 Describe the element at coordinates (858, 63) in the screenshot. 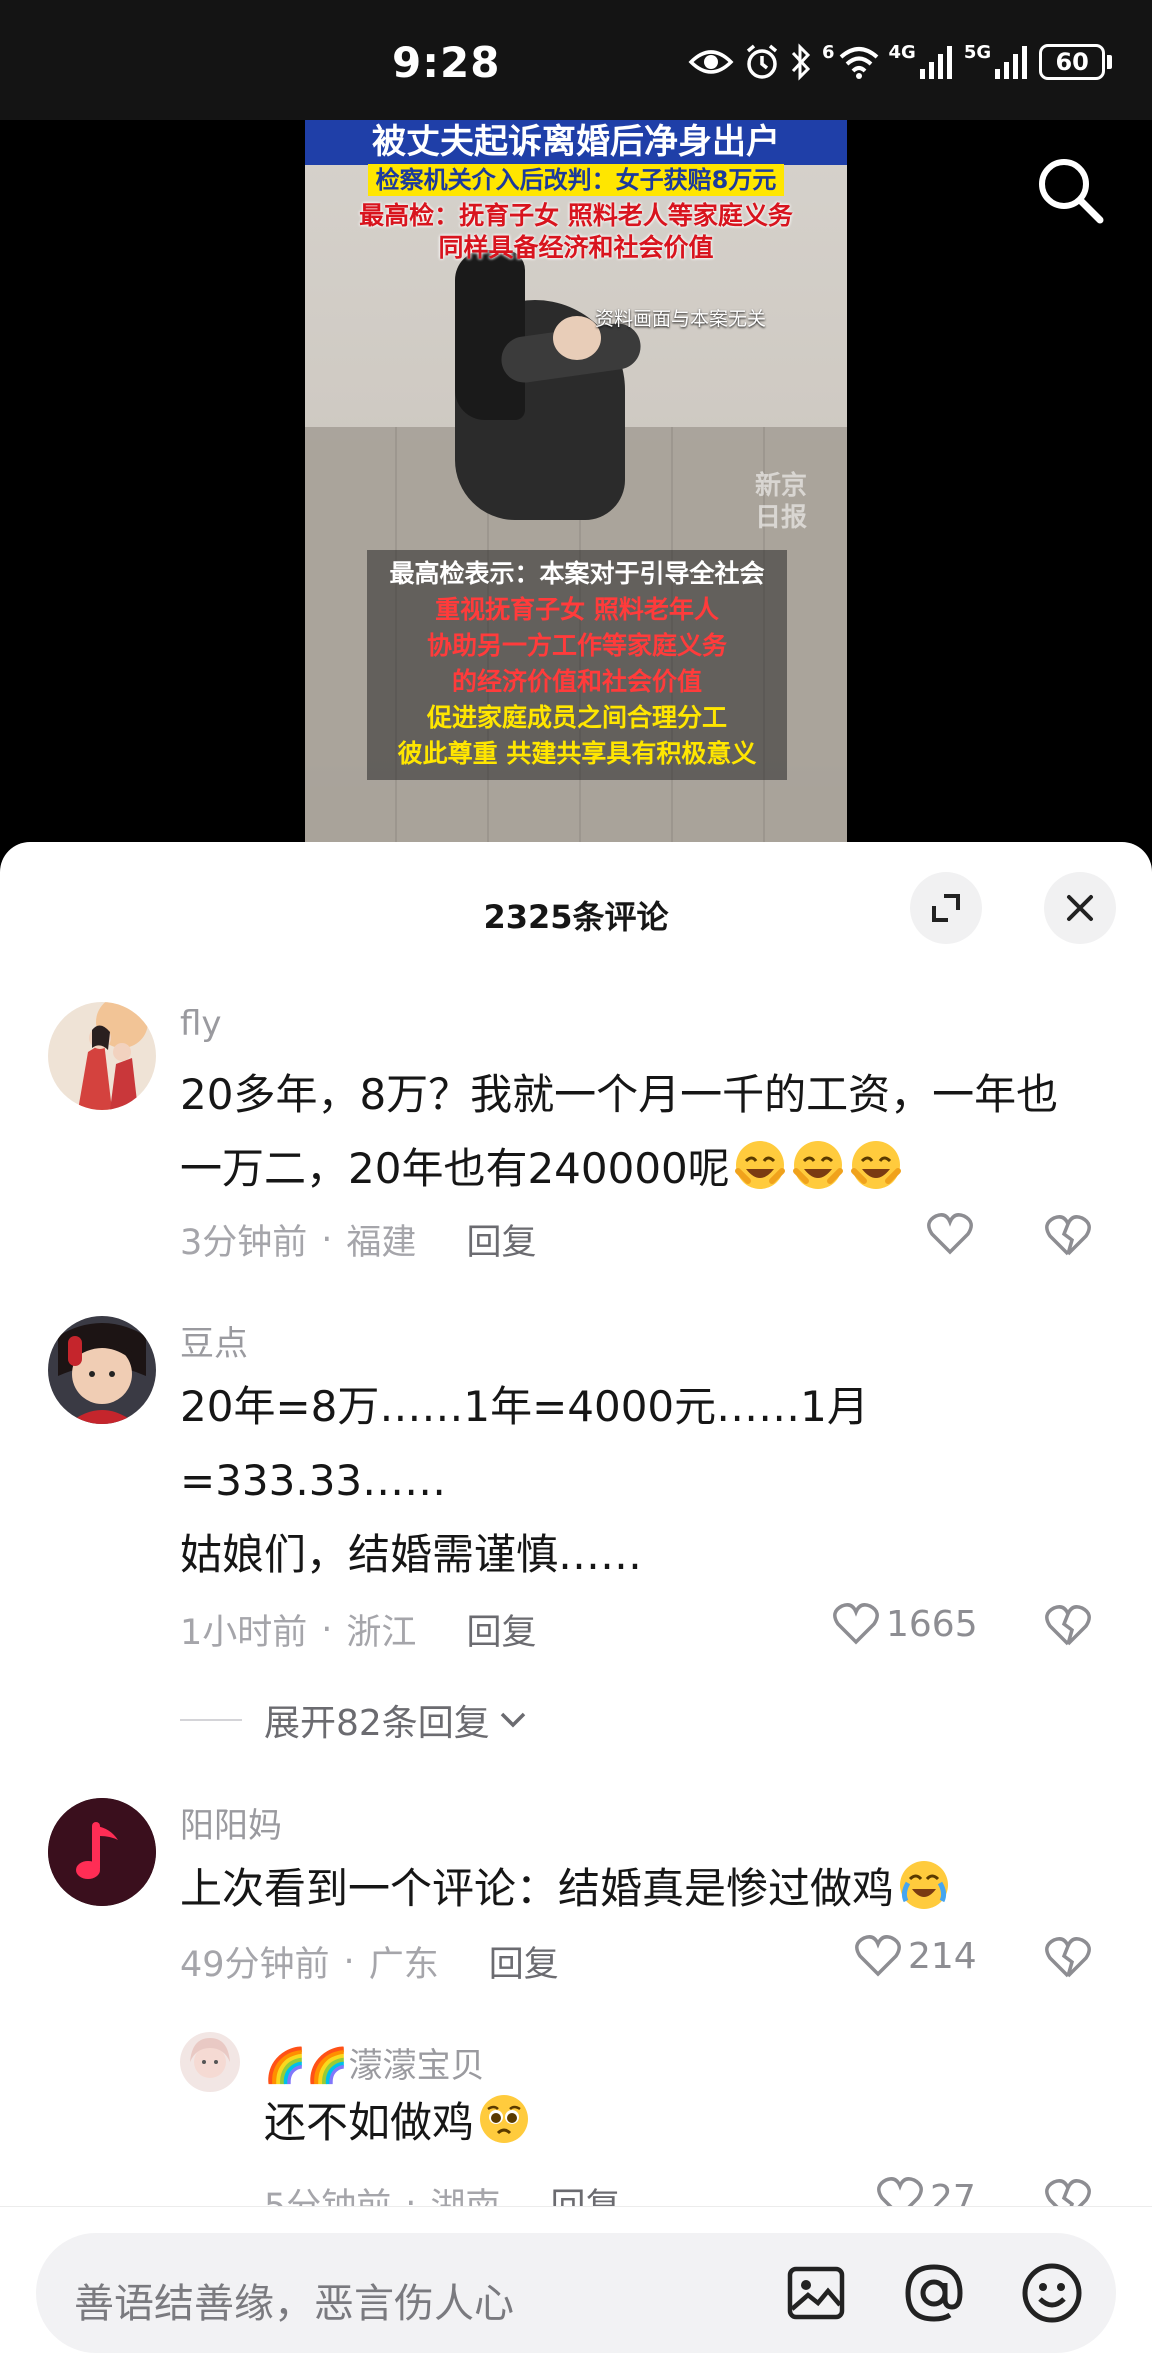

I see `wifi-icon` at that location.